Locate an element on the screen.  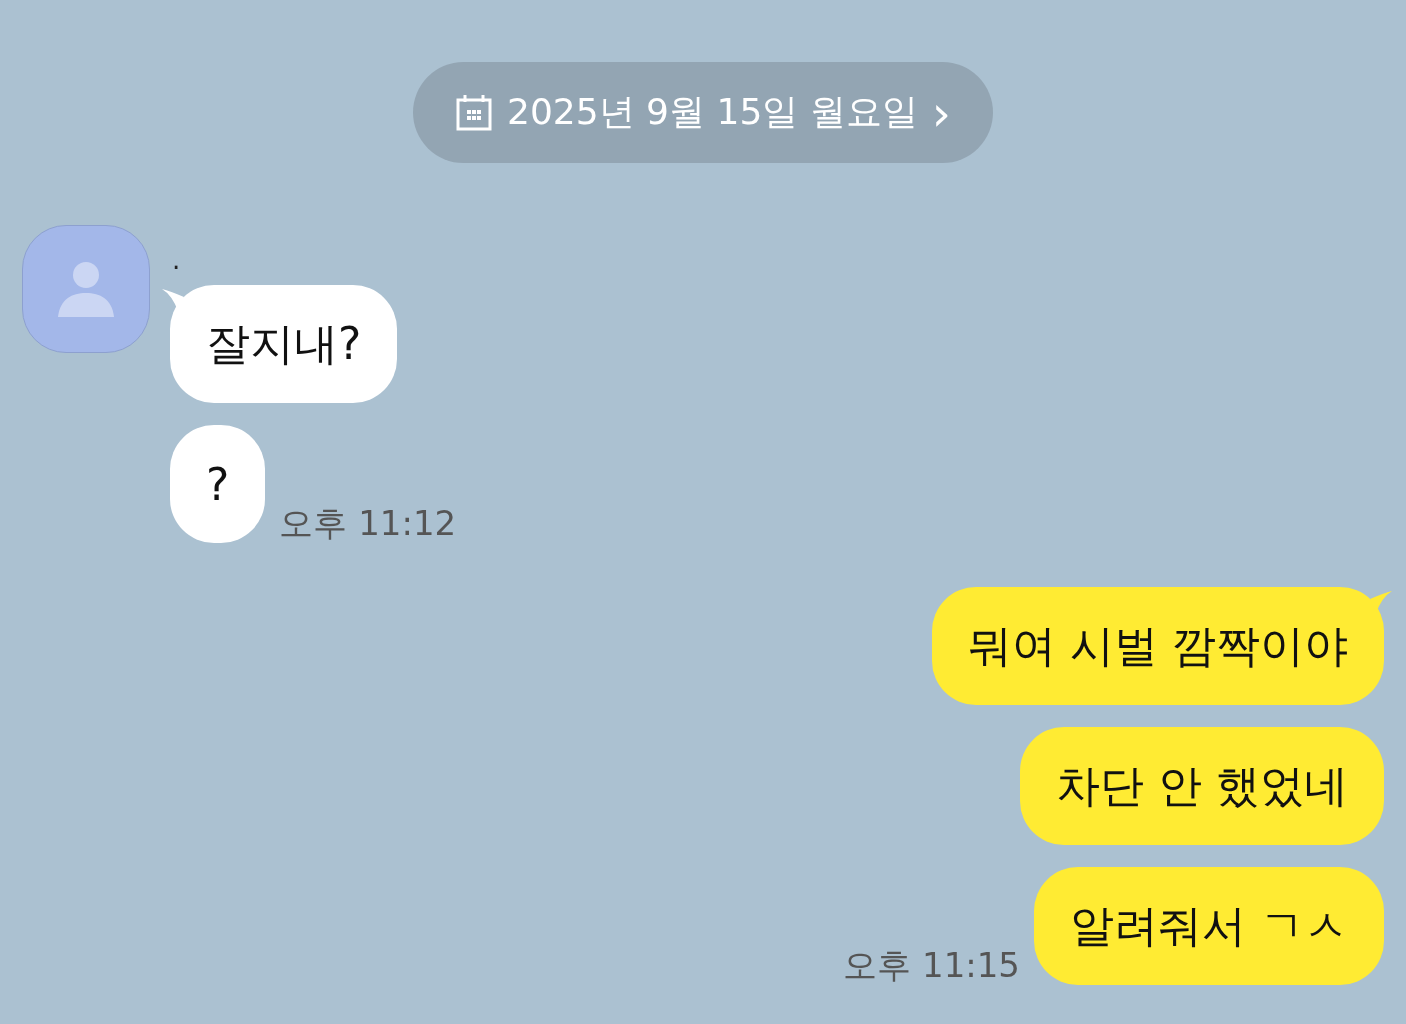
person-icon is located at coordinates (86, 289).